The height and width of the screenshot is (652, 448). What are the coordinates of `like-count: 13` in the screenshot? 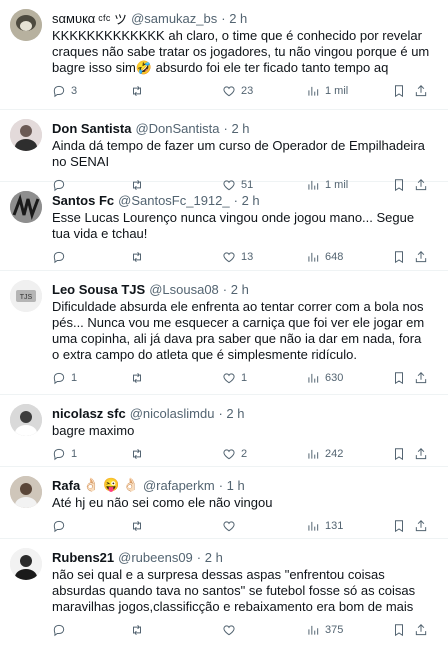 It's located at (247, 257).